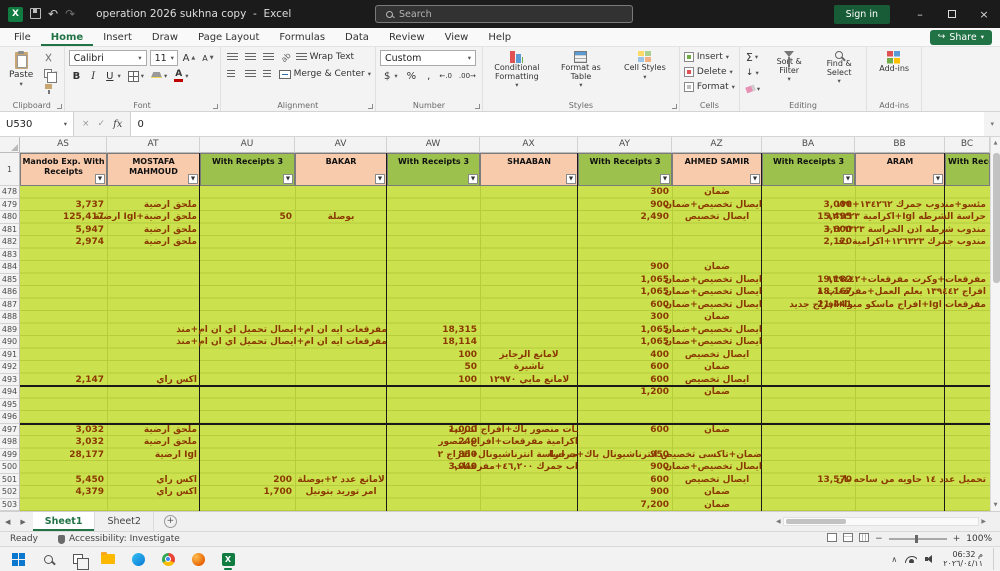 The image size is (1000, 571). I want to click on cell-AS479: 3,737, so click(63, 205).